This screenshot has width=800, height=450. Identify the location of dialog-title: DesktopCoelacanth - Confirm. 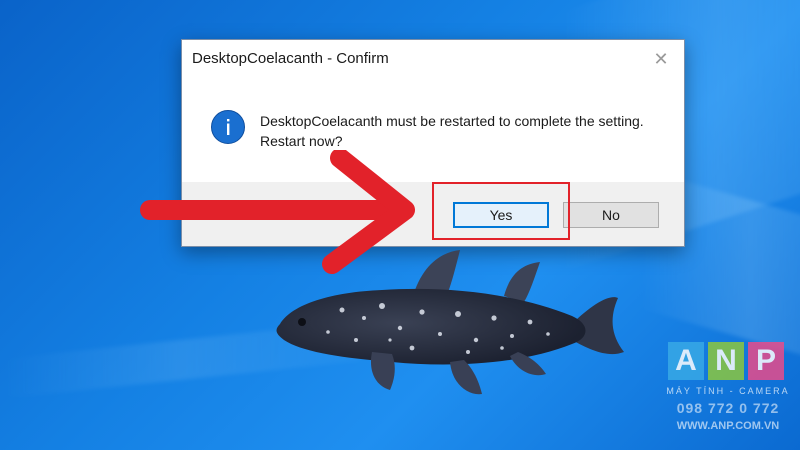
(290, 58).